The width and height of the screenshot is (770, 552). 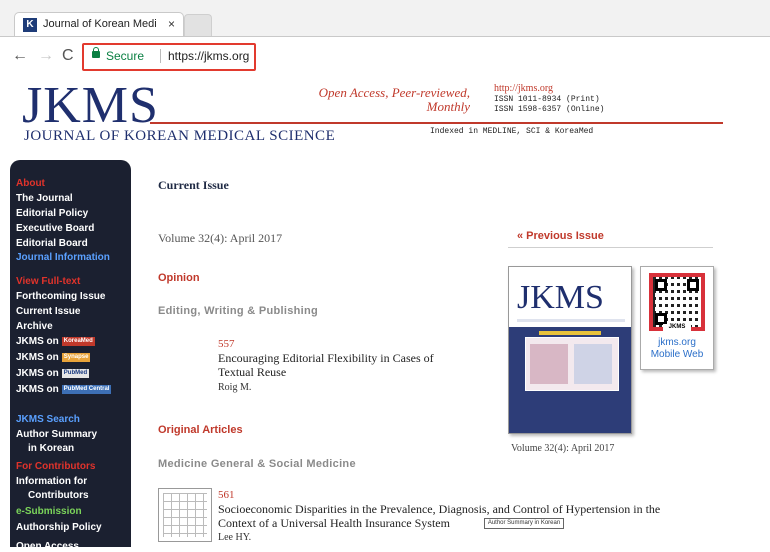 What do you see at coordinates (160, 56) in the screenshot?
I see `address-separator` at bounding box center [160, 56].